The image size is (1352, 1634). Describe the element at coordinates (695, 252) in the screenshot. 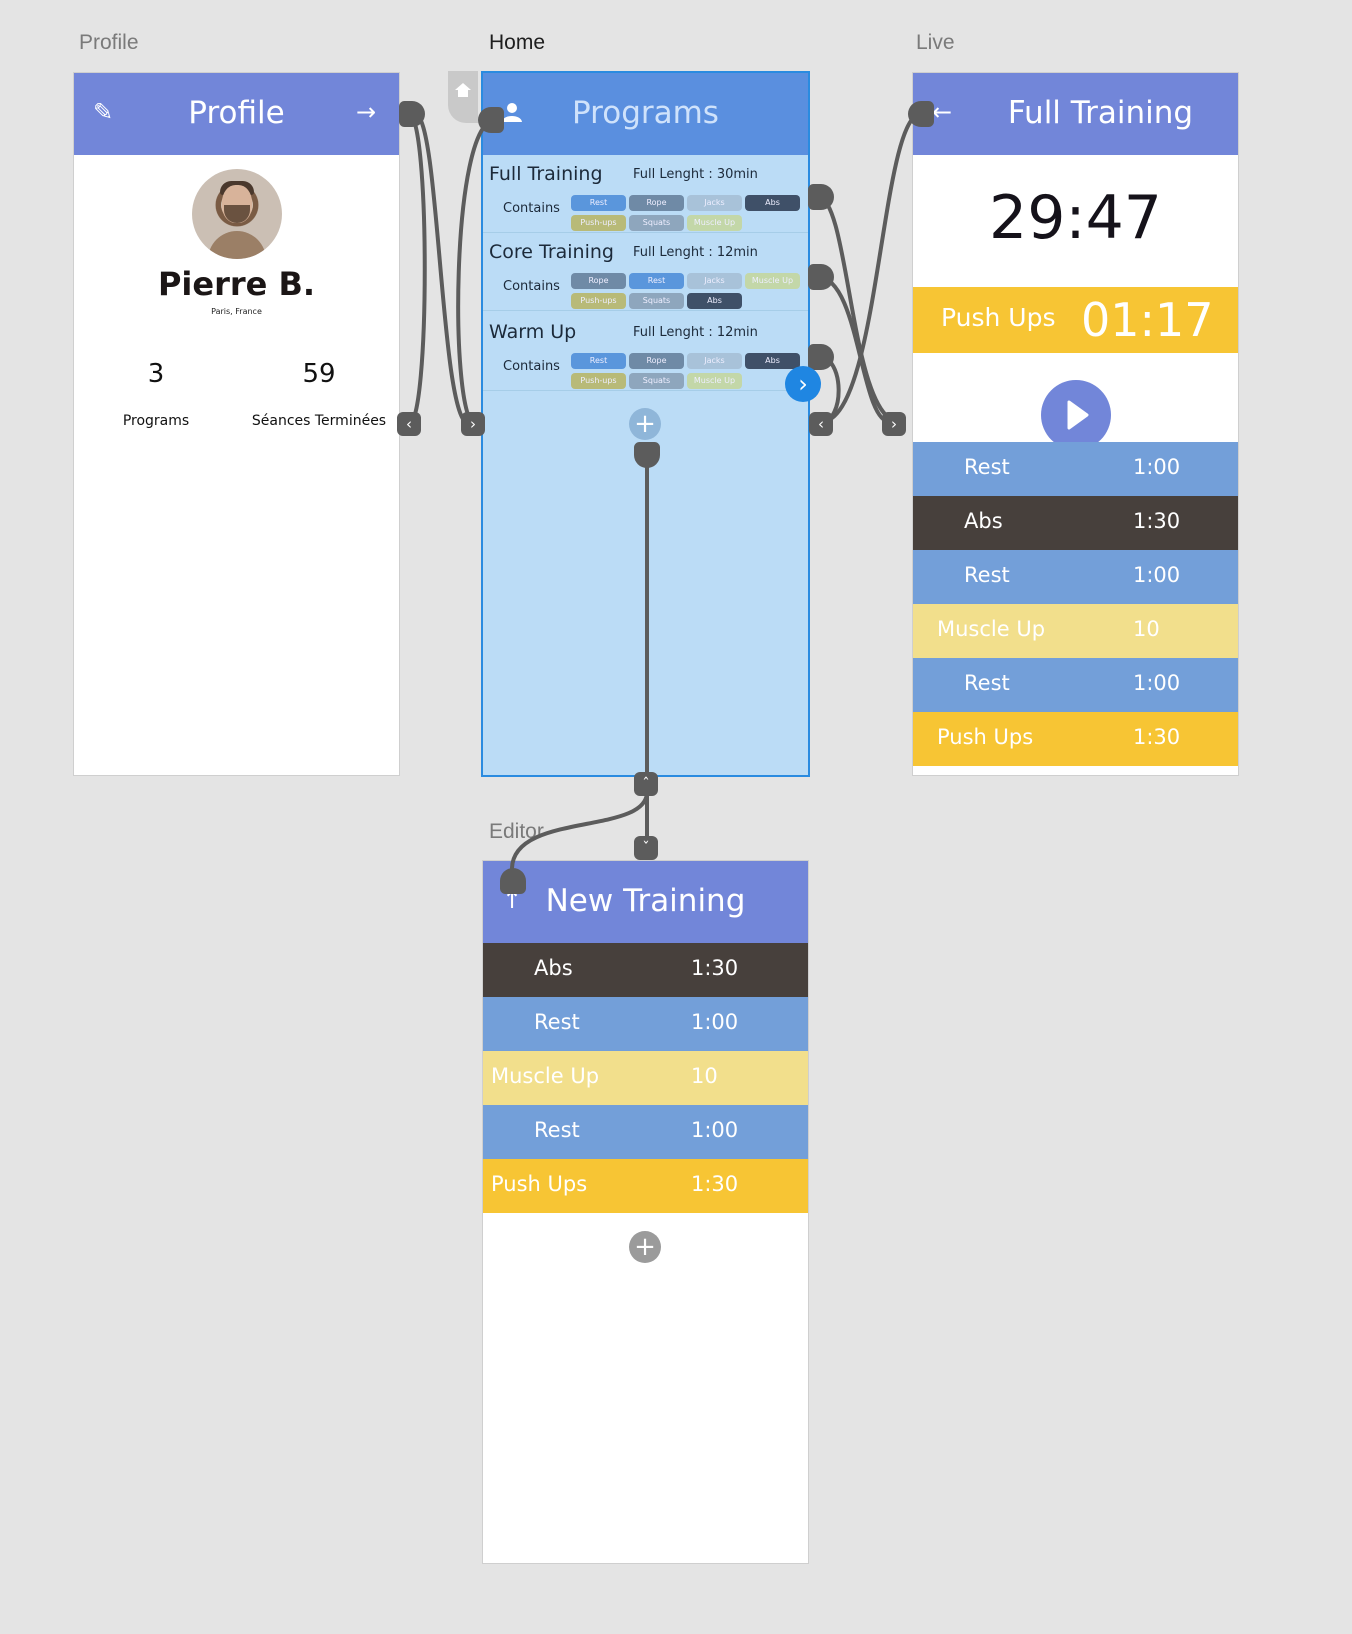

I see `program-length: Full Lenght : 12min` at that location.